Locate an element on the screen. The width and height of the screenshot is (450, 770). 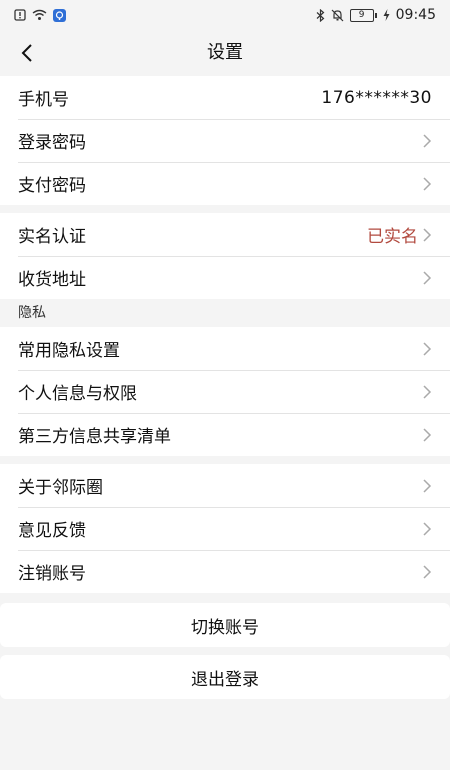
third-party-row: 第三方信息共享清单 is located at coordinates (225, 434).